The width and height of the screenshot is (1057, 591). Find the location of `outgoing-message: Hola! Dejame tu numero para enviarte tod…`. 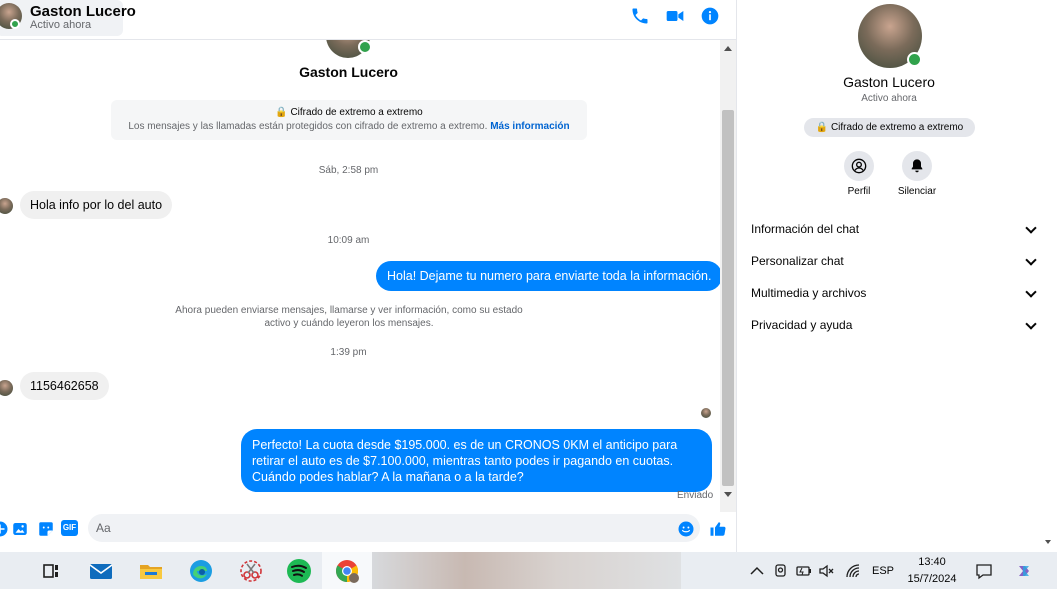

outgoing-message: Hola! Dejame tu numero para enviarte tod… is located at coordinates (548, 276).